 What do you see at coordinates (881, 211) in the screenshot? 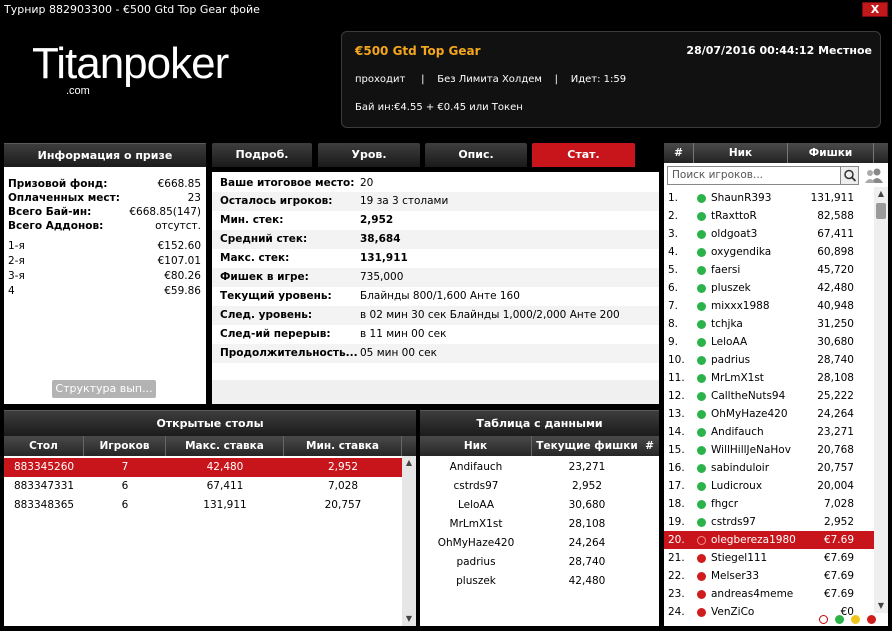
I see `scroll-thumb` at bounding box center [881, 211].